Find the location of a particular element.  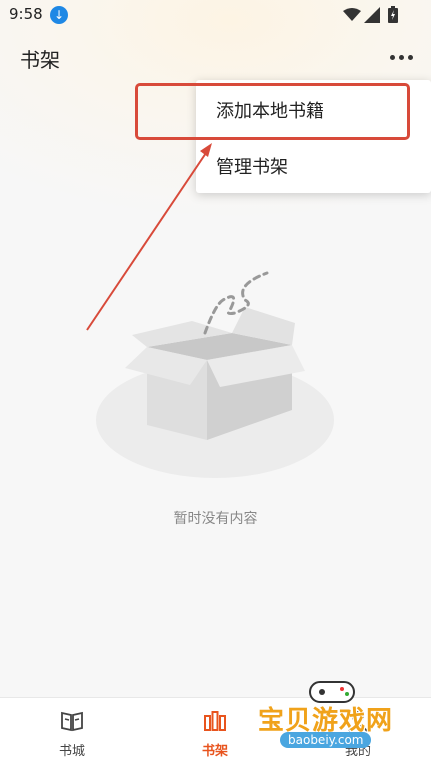

site-watermark: 宝贝游戏网 baobeiy.com is located at coordinates (340, 719).